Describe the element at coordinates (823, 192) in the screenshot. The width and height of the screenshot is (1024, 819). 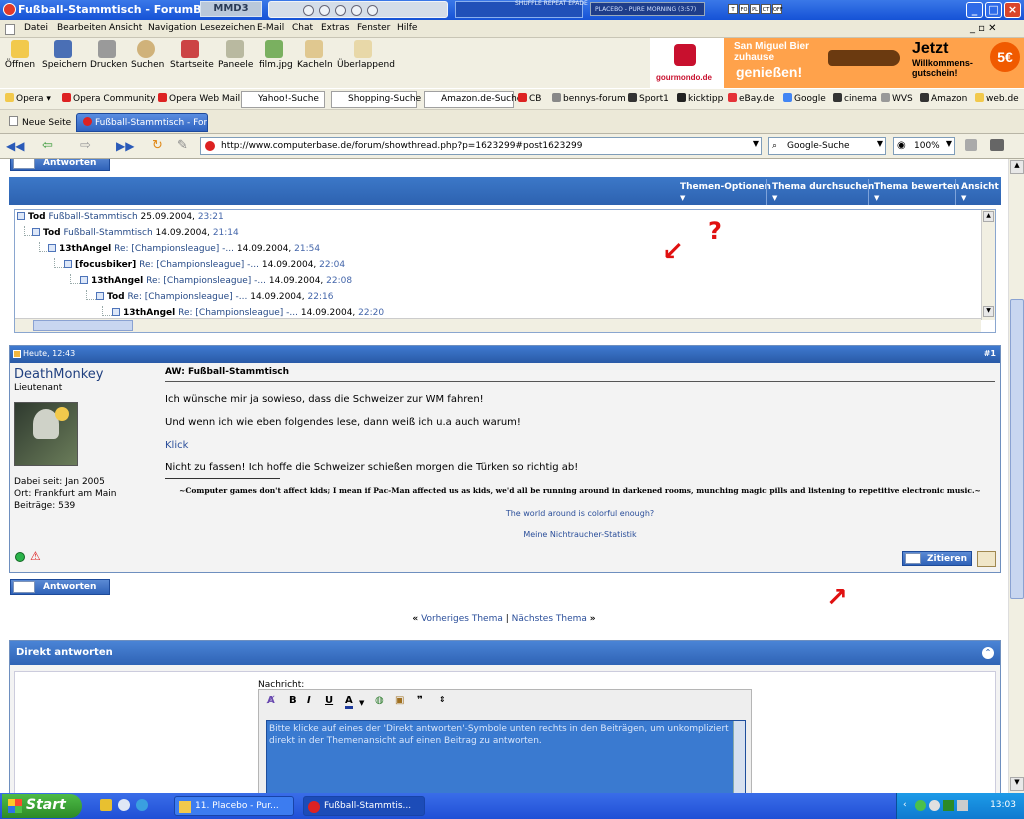
I see `thread-search-menu: Thema durchsuchen ▼` at that location.